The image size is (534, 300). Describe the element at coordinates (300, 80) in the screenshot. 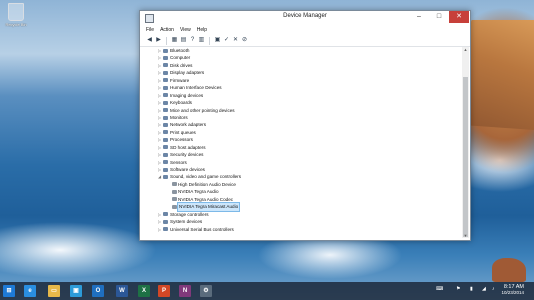

I see `device-category: ▷ Firmware` at that location.